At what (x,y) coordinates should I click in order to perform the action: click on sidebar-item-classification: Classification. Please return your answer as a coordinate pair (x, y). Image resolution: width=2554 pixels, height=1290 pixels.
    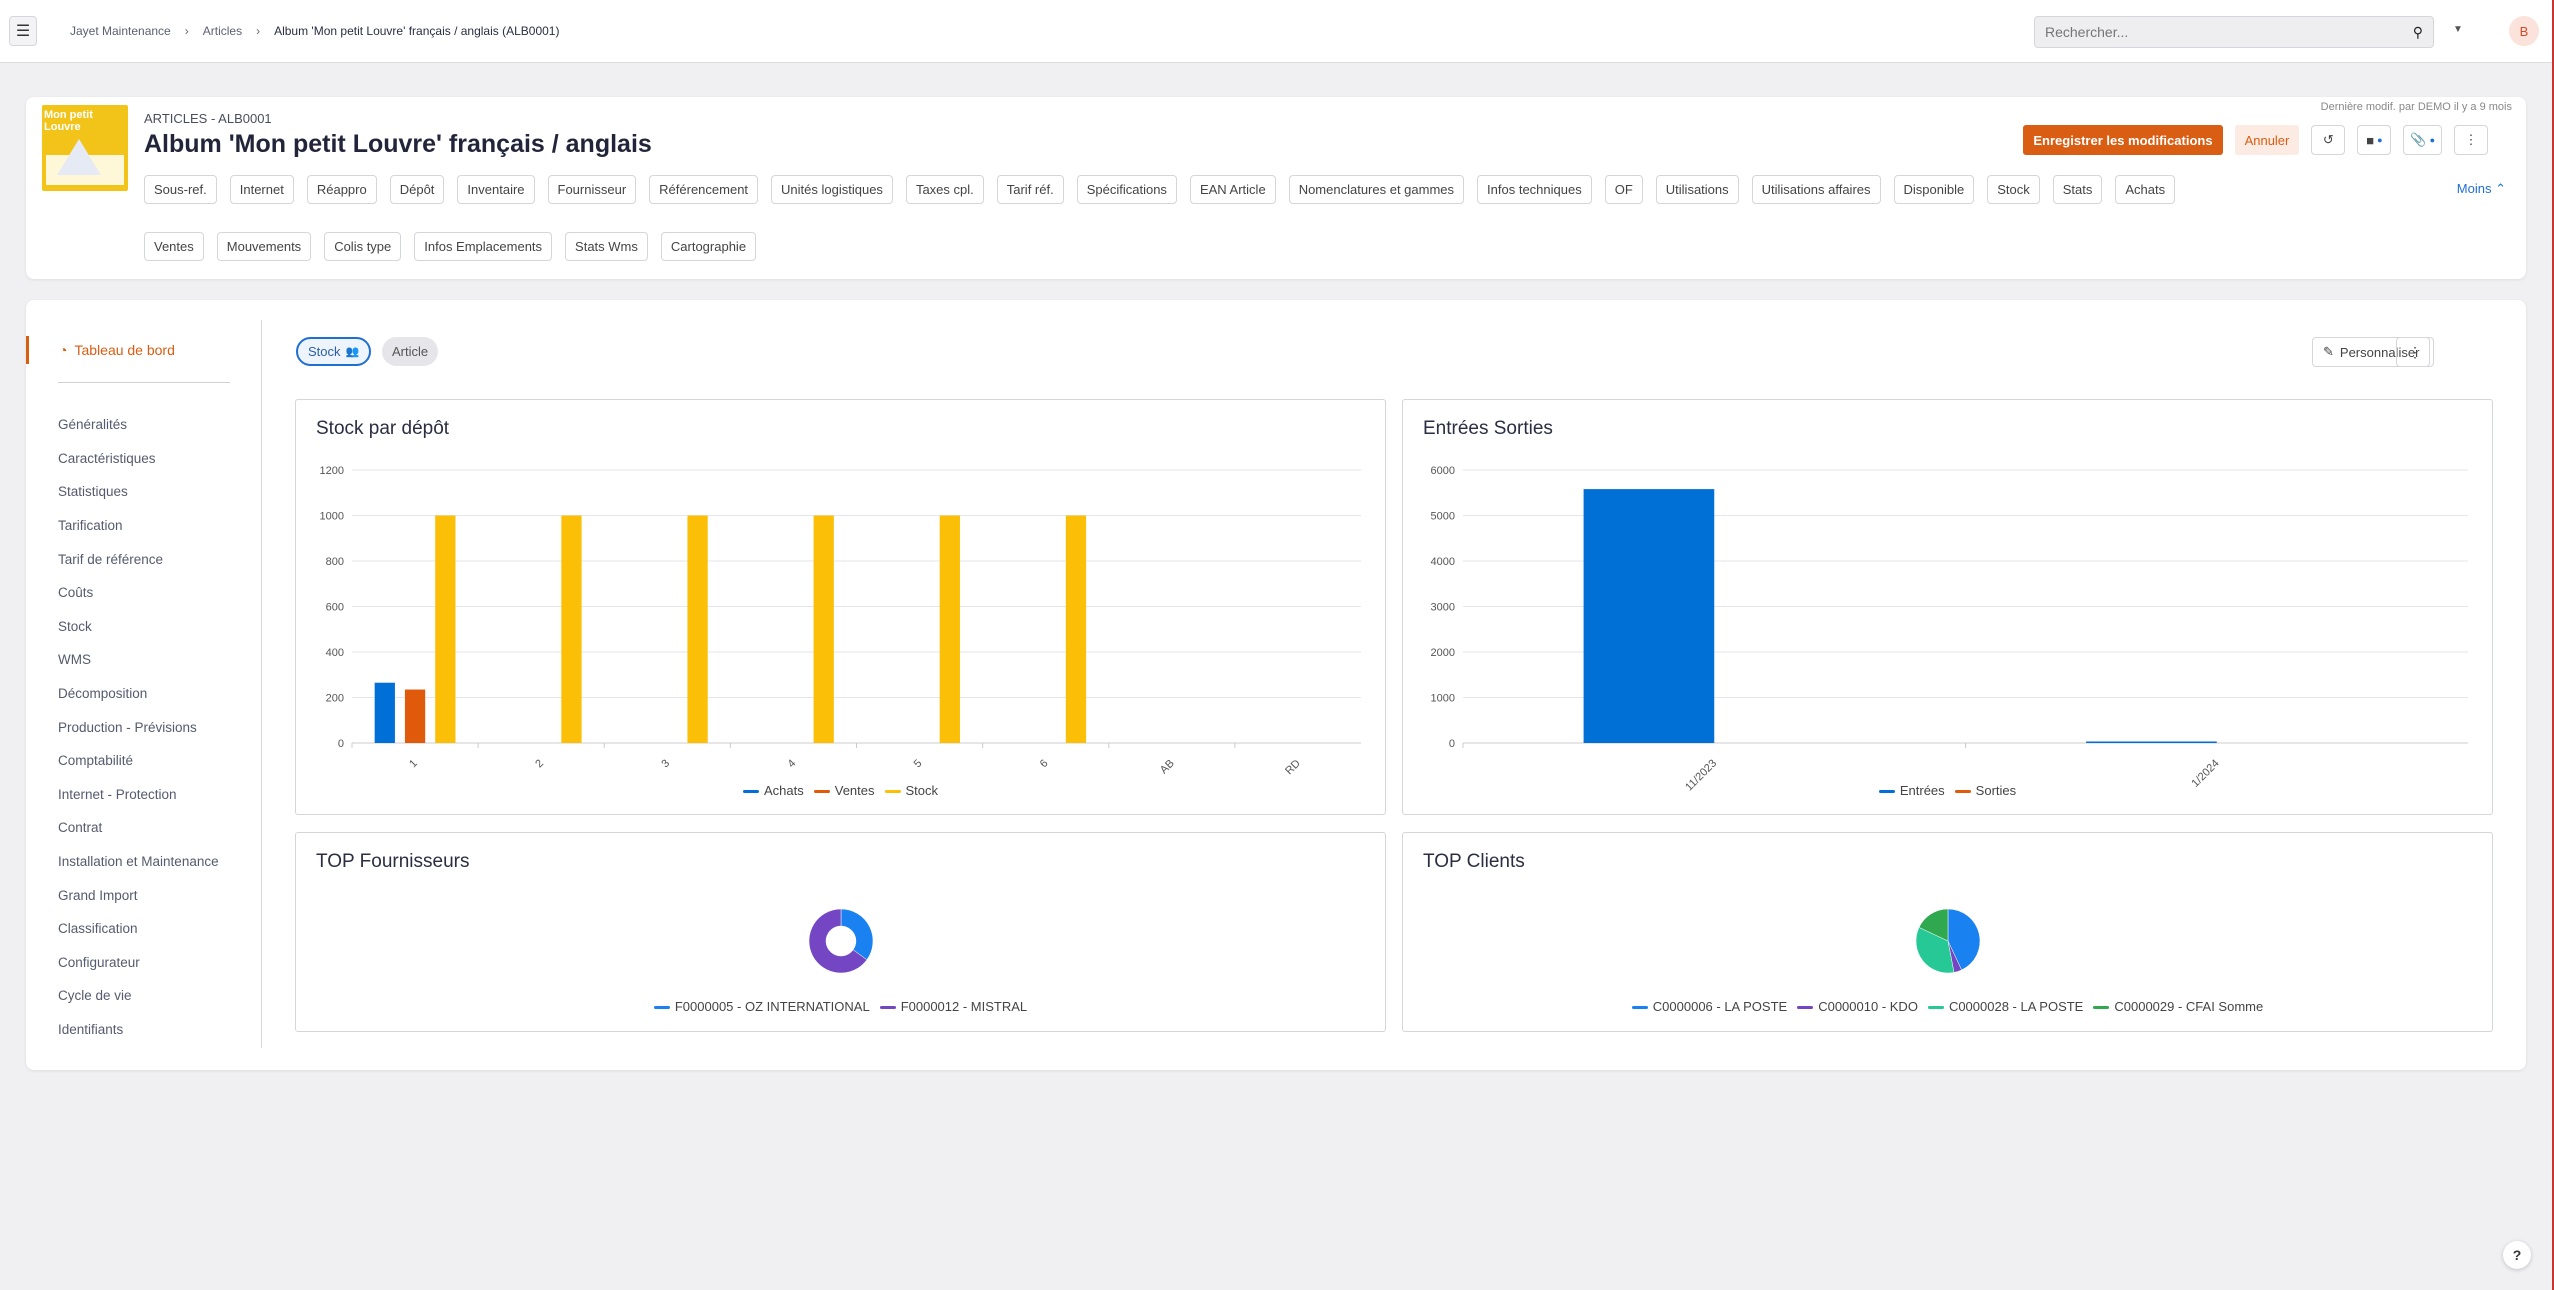
    Looking at the image, I should click on (138, 929).